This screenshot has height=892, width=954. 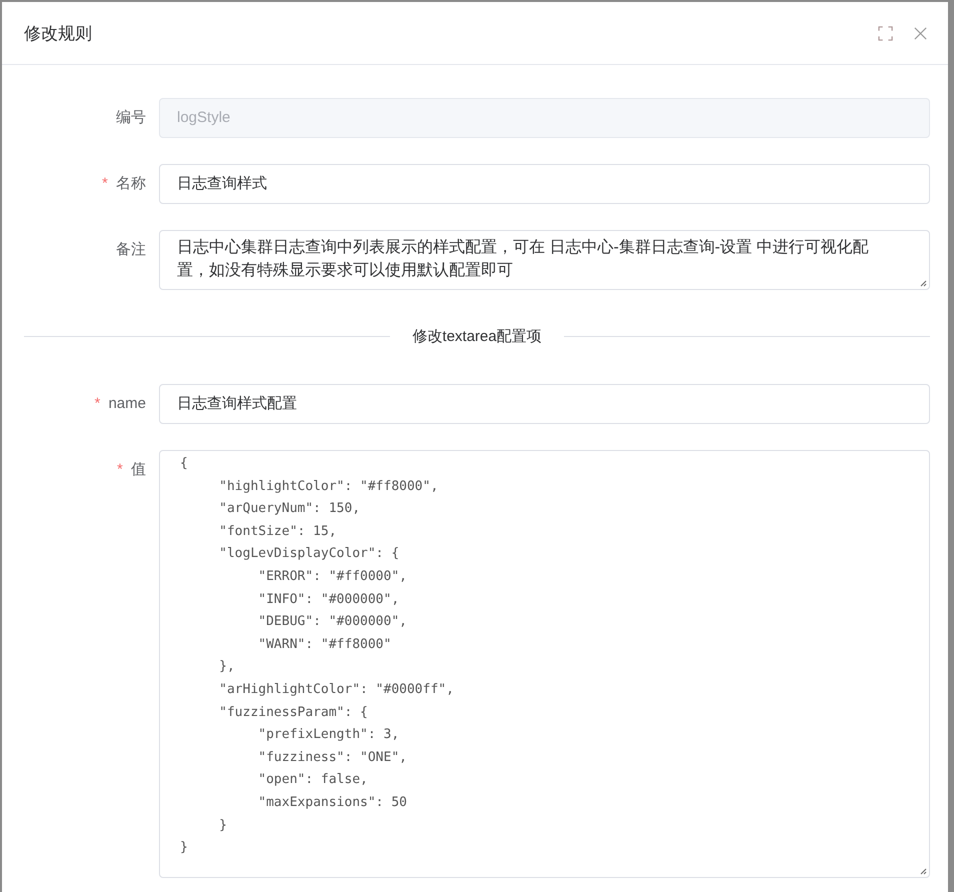 I want to click on field-label: name, so click(x=127, y=403).